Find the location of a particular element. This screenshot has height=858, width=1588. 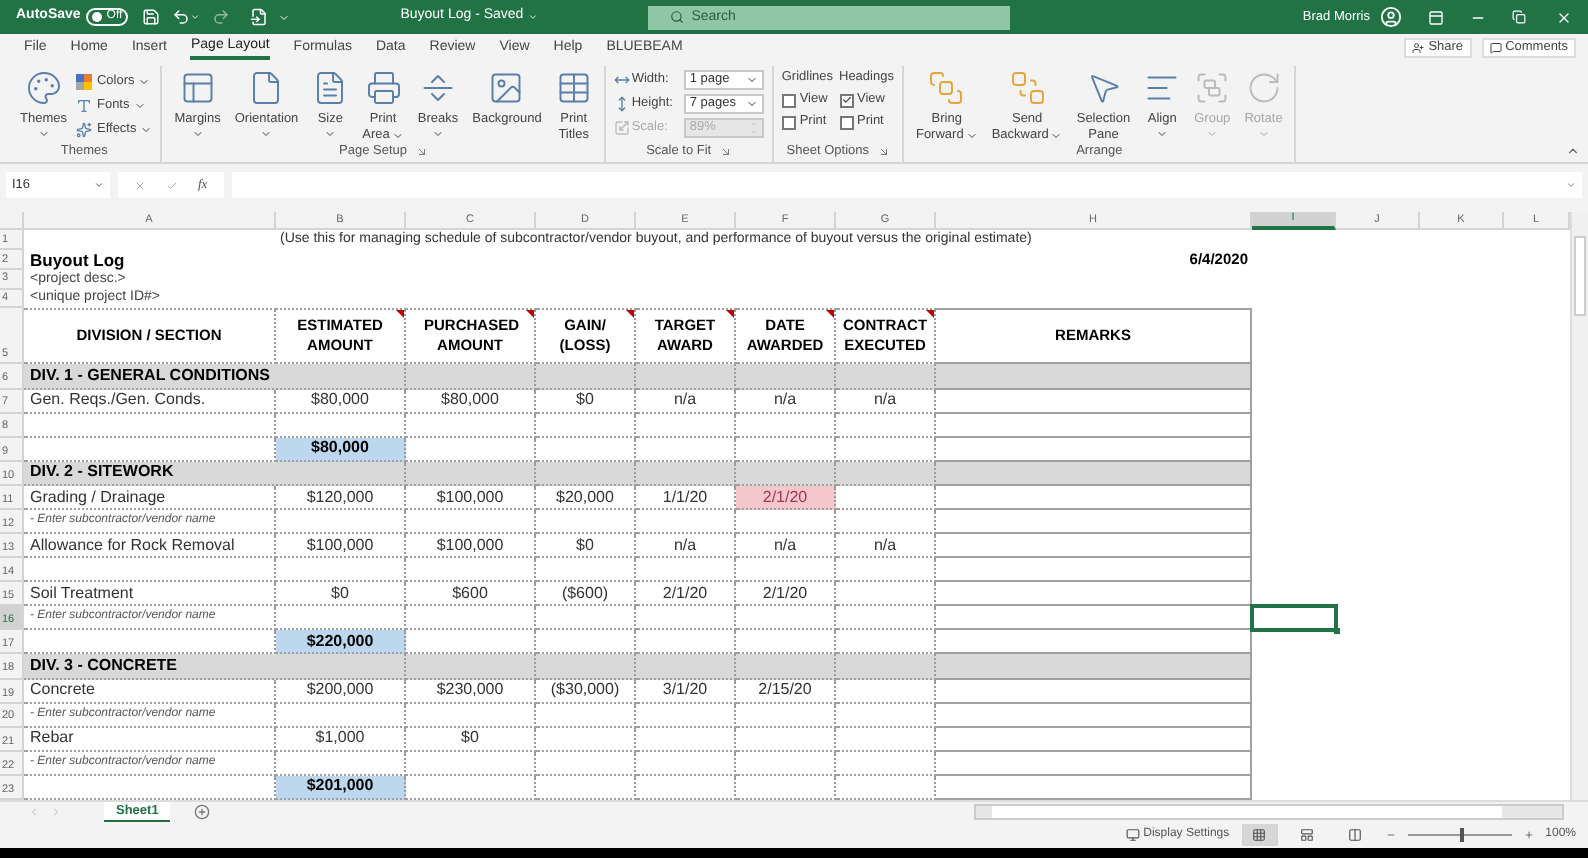

customize-icon is located at coordinates (284, 17).